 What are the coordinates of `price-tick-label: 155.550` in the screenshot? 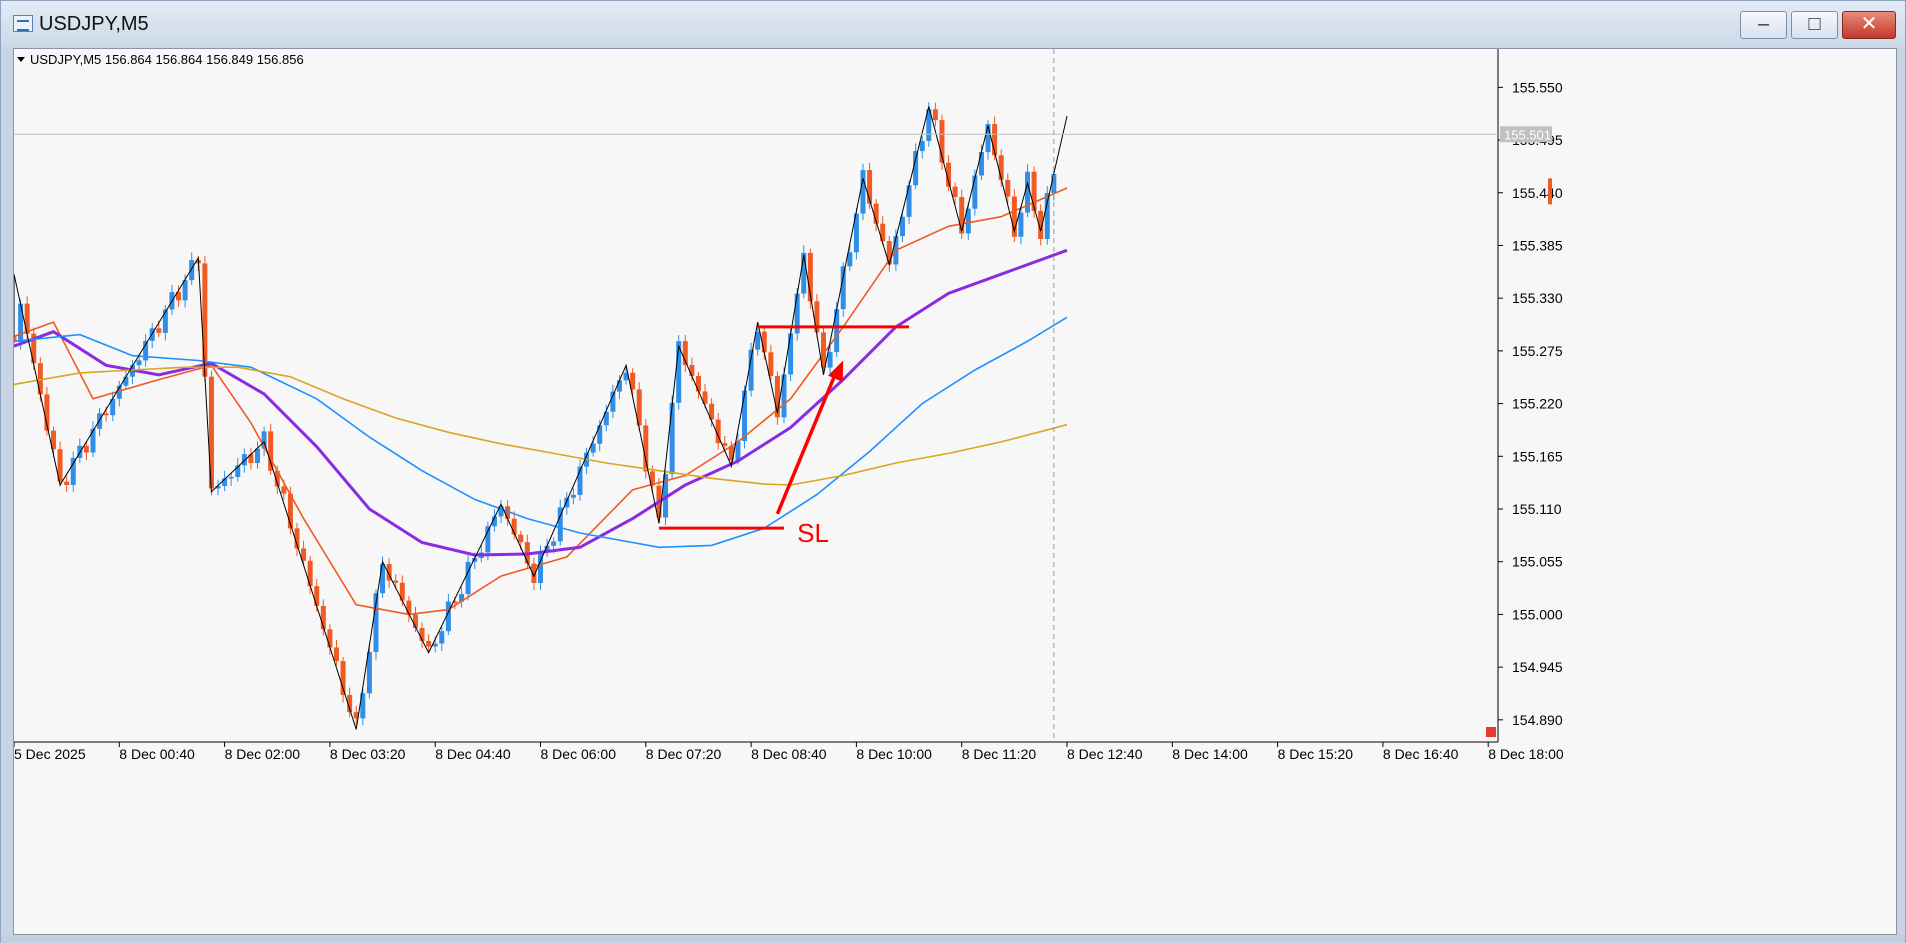 It's located at (1537, 87).